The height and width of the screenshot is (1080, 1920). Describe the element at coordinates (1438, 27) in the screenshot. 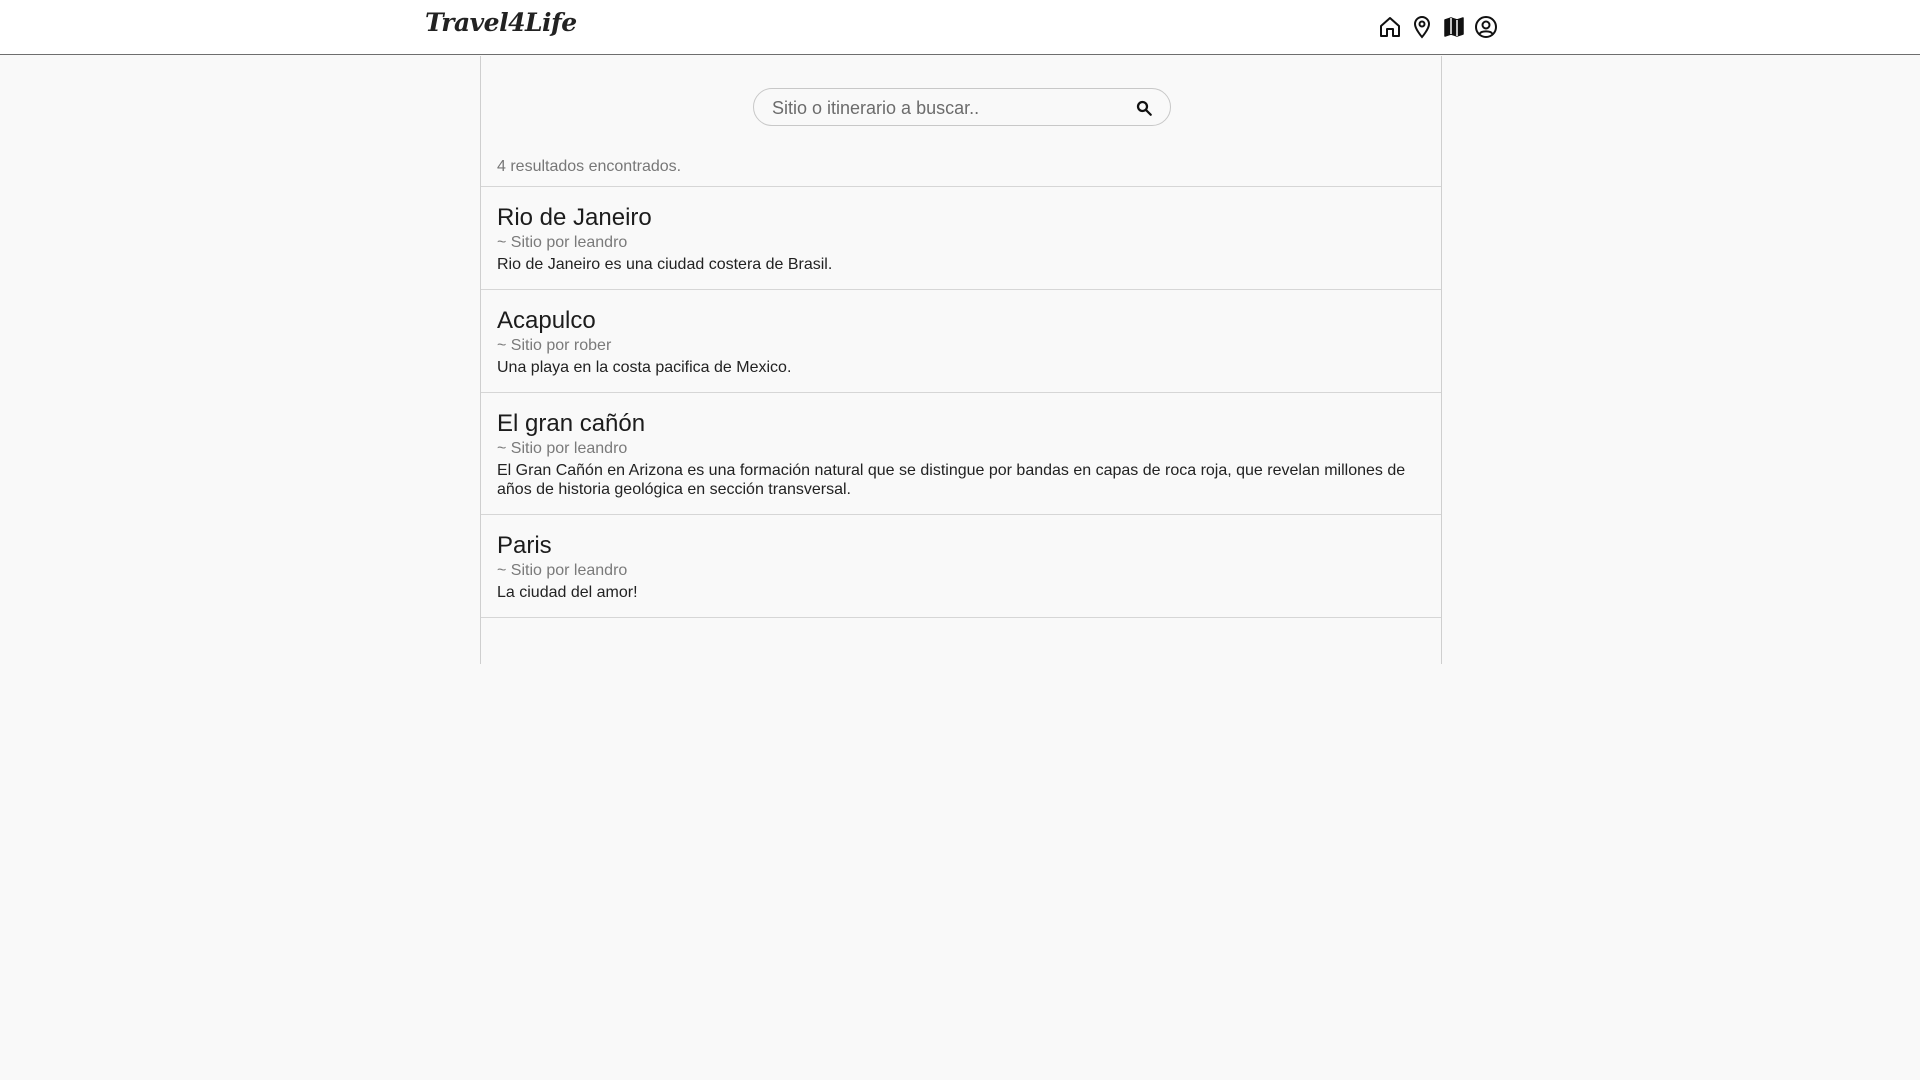

I see `nav-icons` at that location.